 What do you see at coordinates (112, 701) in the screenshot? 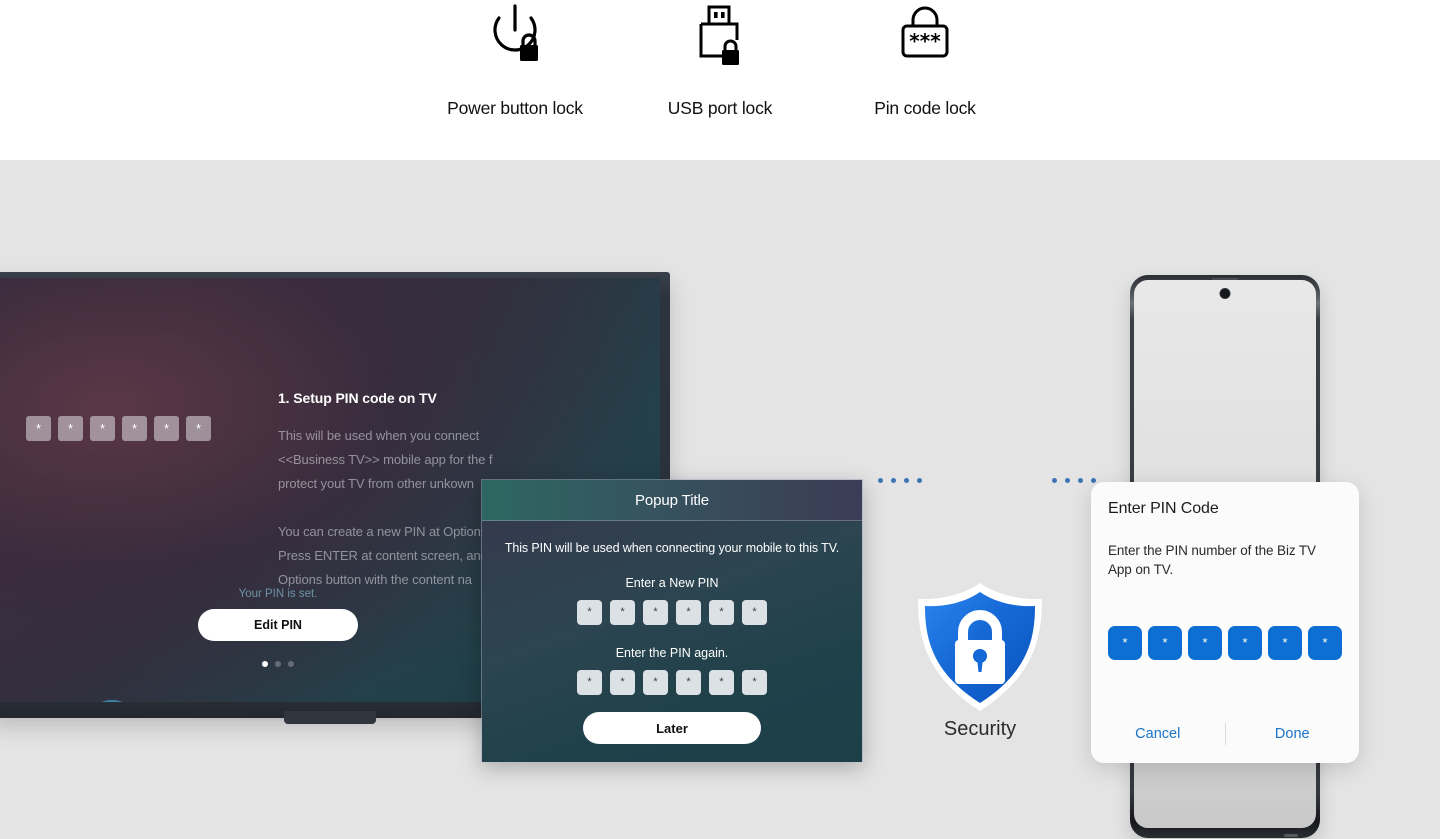
I see `touch-highlight-circle` at bounding box center [112, 701].